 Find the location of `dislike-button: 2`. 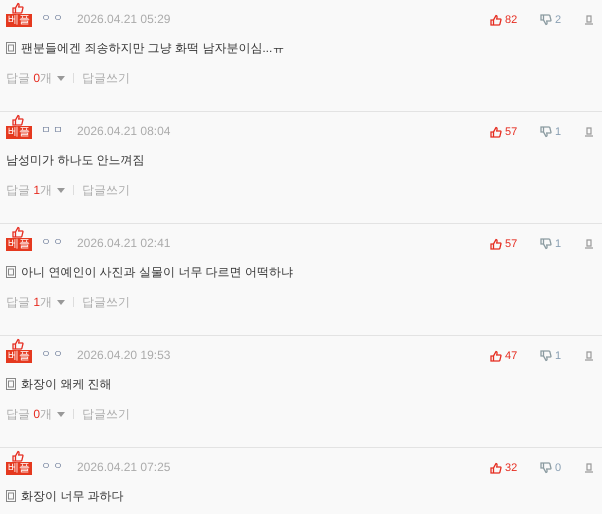

dislike-button: 2 is located at coordinates (560, 20).